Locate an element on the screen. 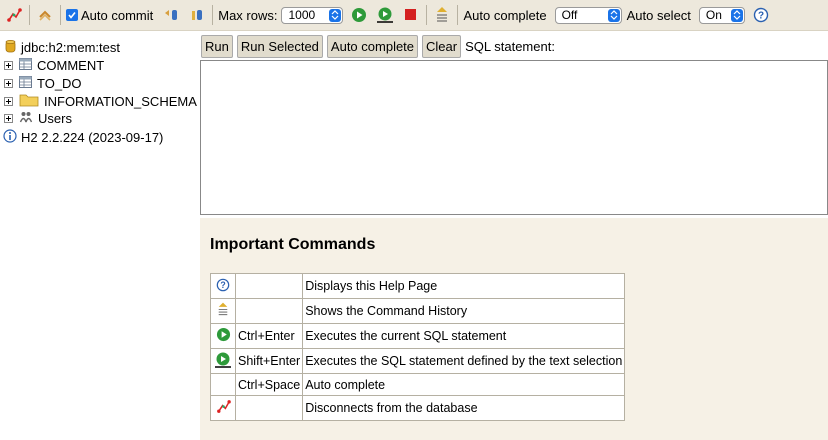 The height and width of the screenshot is (440, 828). tree-version: H2 2.2.224 (2023-09-17) is located at coordinates (81, 137).